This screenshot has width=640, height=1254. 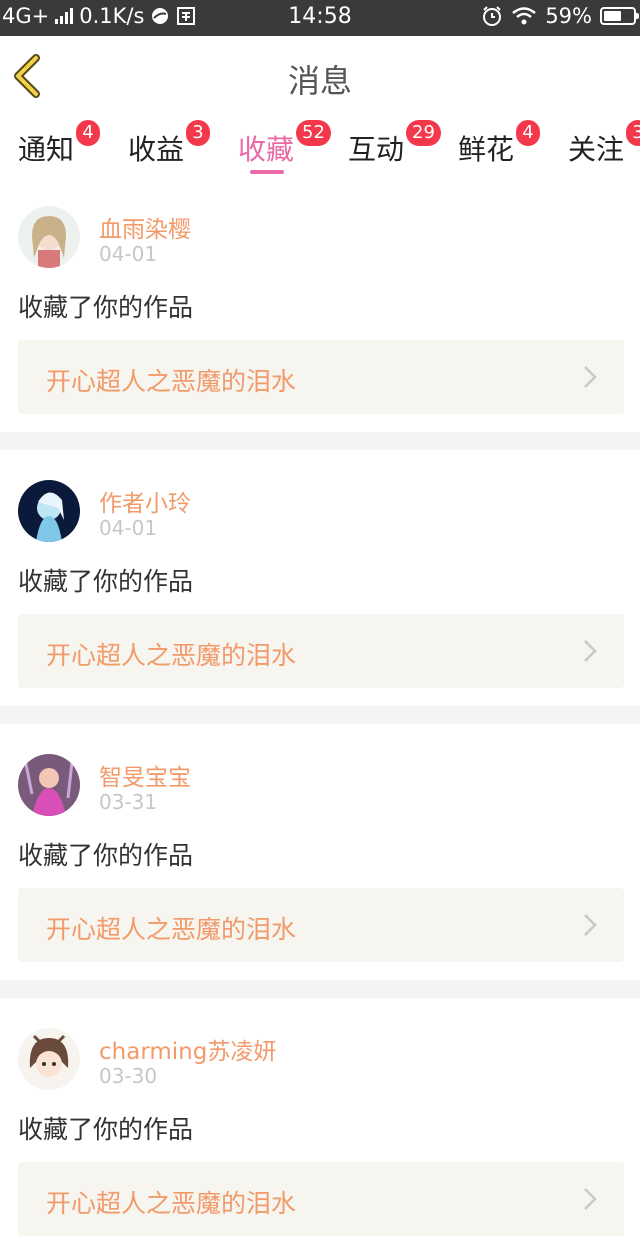 What do you see at coordinates (320, 18) in the screenshot?
I see `status-bar: 4G+ 0.1K/s 14:58 59%` at bounding box center [320, 18].